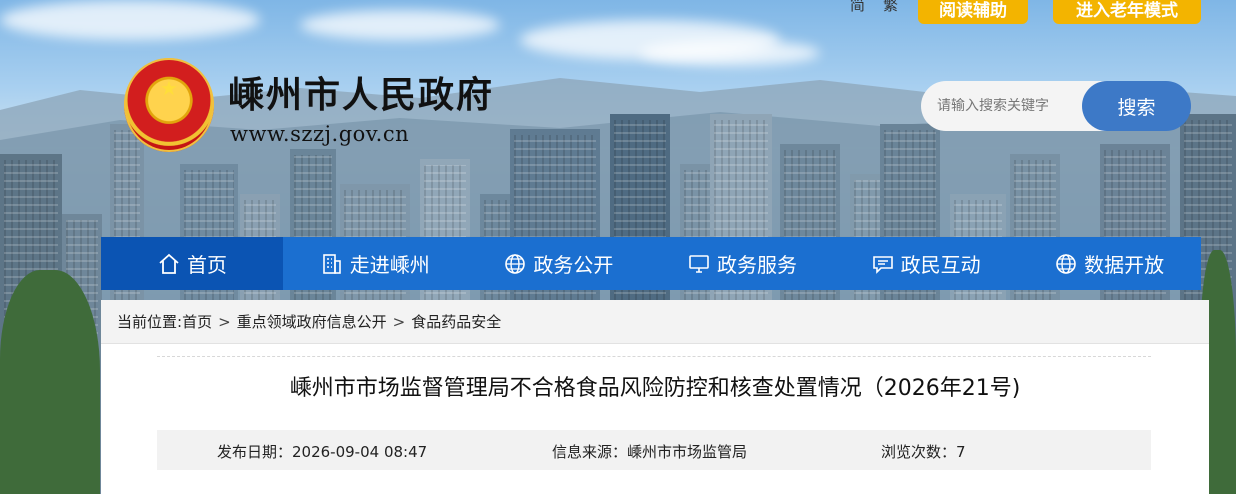  I want to click on breadcrumb-prefix: 当前位置:, so click(150, 322).